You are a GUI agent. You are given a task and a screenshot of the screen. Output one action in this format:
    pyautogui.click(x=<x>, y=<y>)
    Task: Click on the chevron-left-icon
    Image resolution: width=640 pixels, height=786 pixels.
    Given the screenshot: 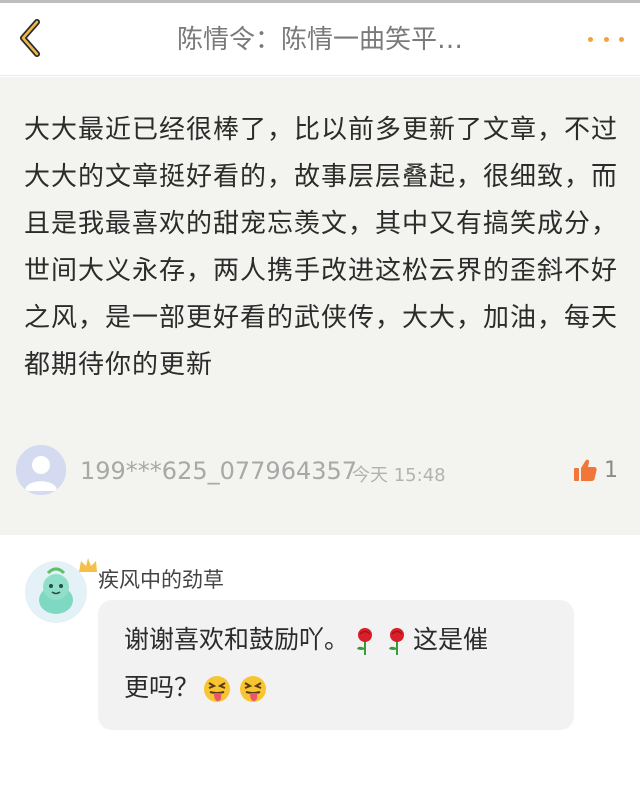 What is the action you would take?
    pyautogui.click(x=30, y=38)
    